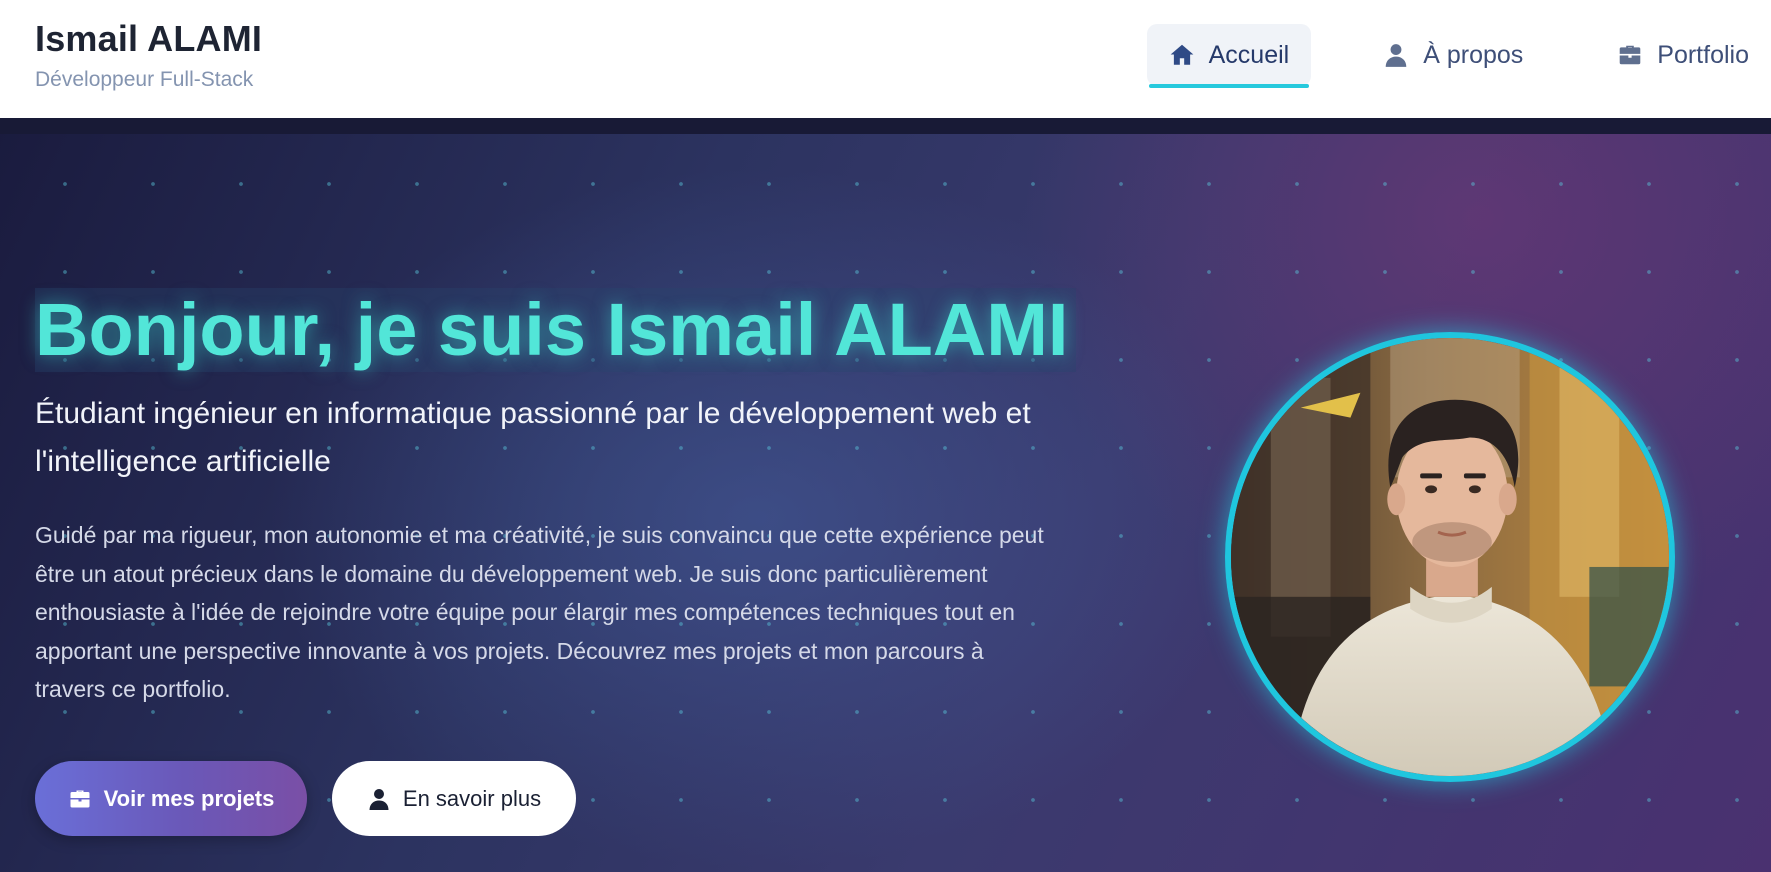 The height and width of the screenshot is (872, 1771). I want to click on nav-item-label: Portfolio, so click(1703, 54).